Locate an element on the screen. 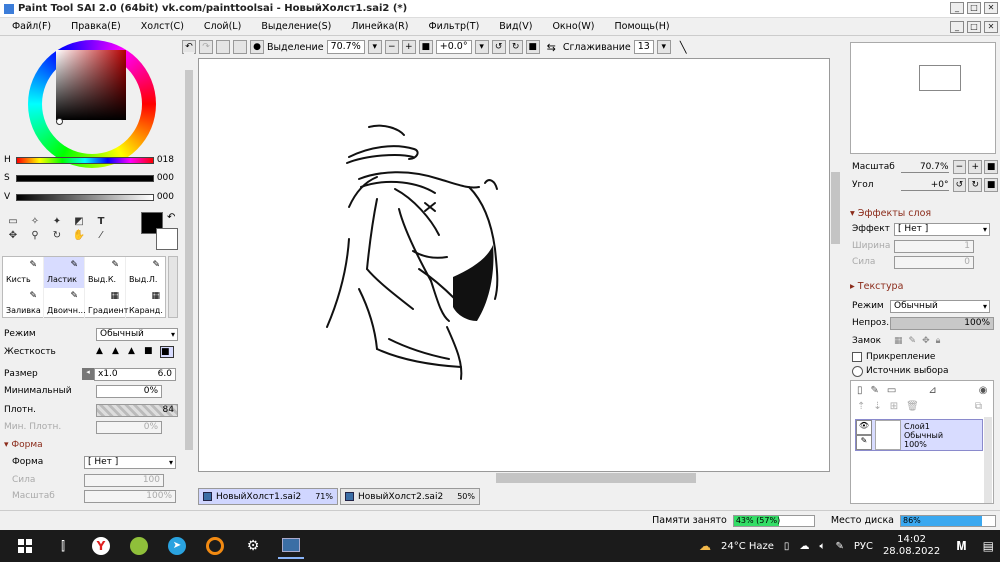 The image size is (1000, 562). menu-filter: Фильтр(T) is located at coordinates (453, 26).